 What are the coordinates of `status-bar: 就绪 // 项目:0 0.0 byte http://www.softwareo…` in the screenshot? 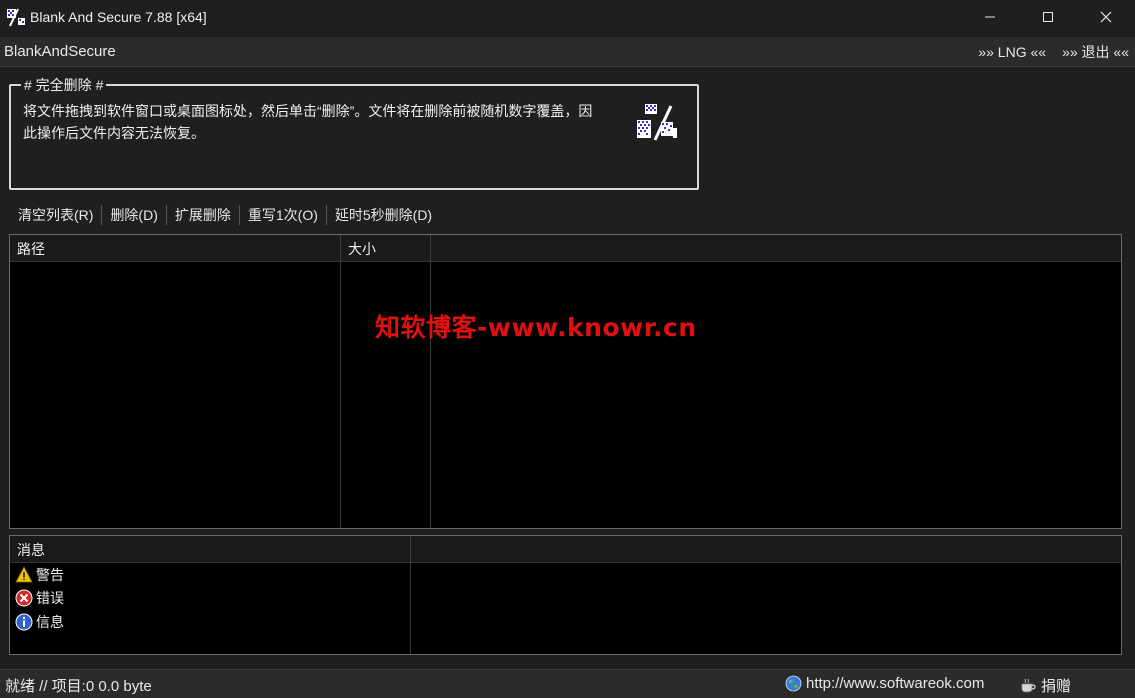 It's located at (567, 683).